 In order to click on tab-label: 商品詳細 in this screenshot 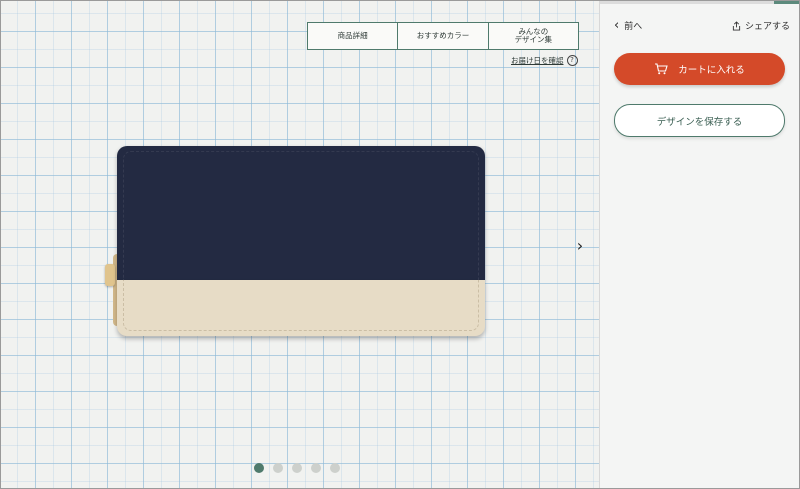, I will do `click(352, 35)`.